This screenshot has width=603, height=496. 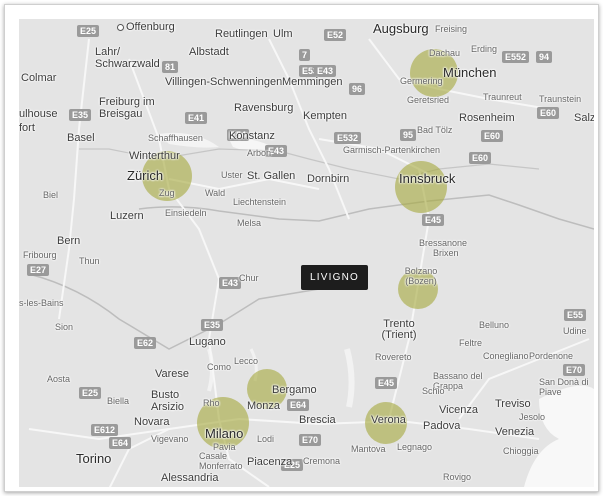 What do you see at coordinates (270, 462) in the screenshot?
I see `city-label: Piacenza` at bounding box center [270, 462].